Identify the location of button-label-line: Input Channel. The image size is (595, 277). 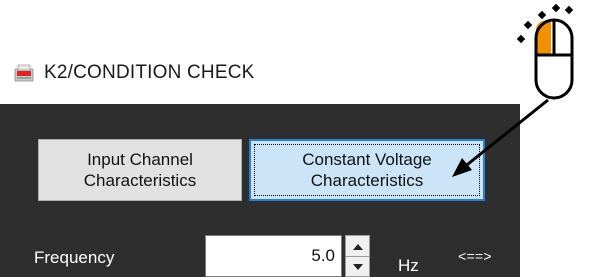
(140, 159).